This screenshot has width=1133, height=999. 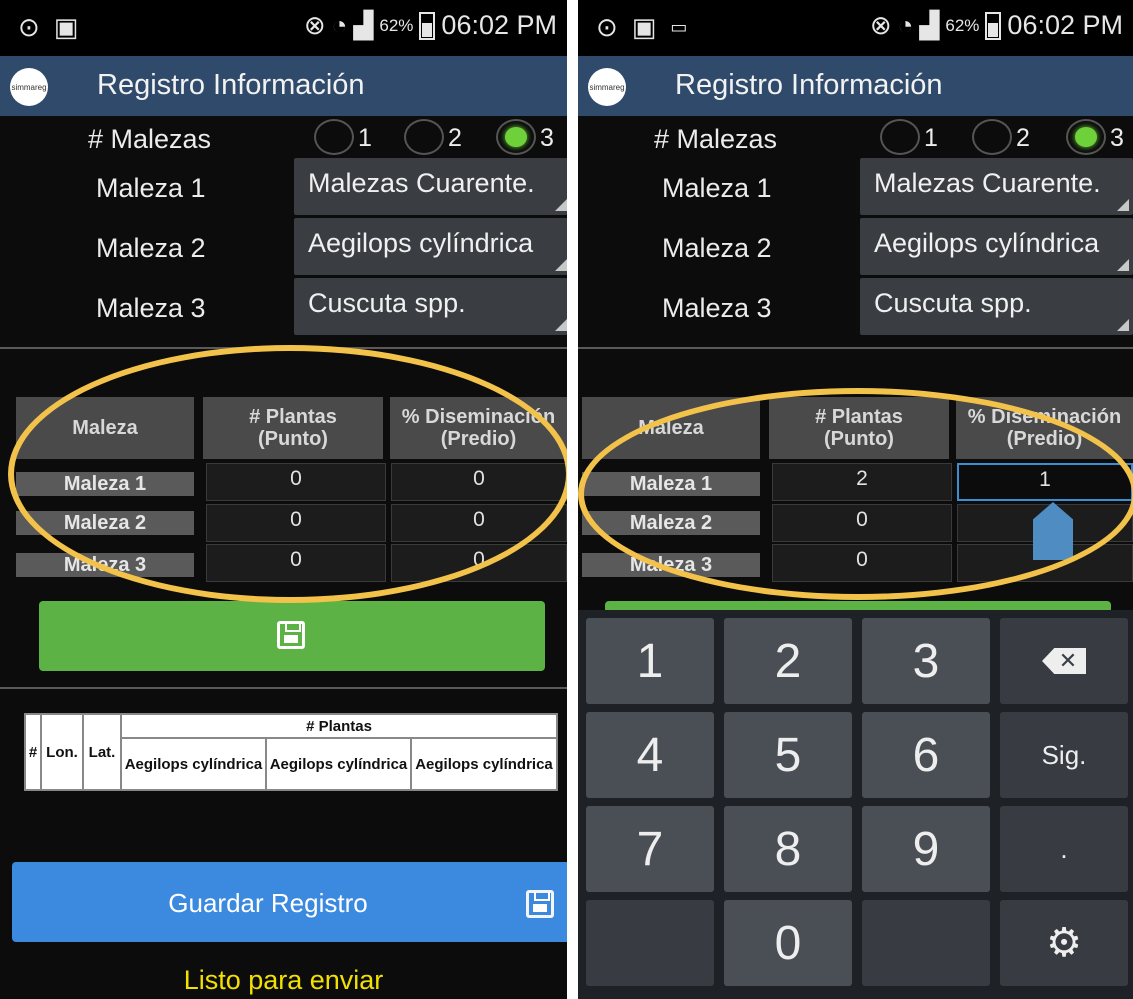 What do you see at coordinates (650, 661) in the screenshot?
I see `key-1: 1` at bounding box center [650, 661].